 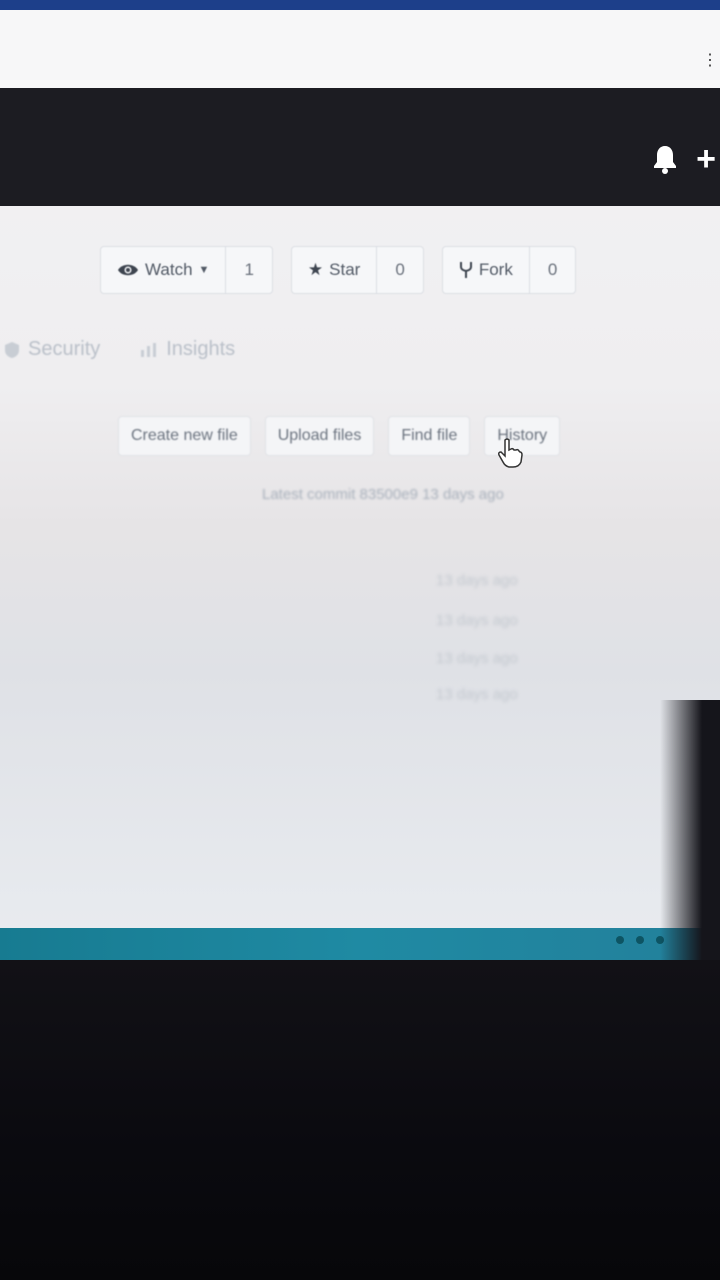 What do you see at coordinates (204, 270) in the screenshot?
I see `caret-down-icon: ▼` at bounding box center [204, 270].